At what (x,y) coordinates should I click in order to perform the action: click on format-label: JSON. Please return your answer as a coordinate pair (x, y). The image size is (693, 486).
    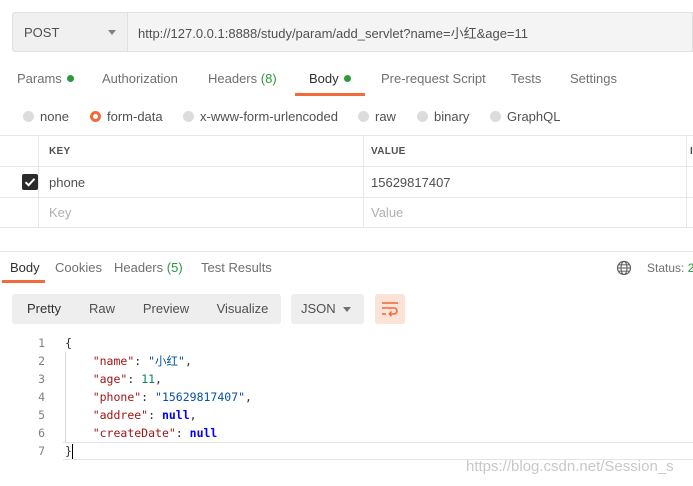
    Looking at the image, I should click on (318, 308).